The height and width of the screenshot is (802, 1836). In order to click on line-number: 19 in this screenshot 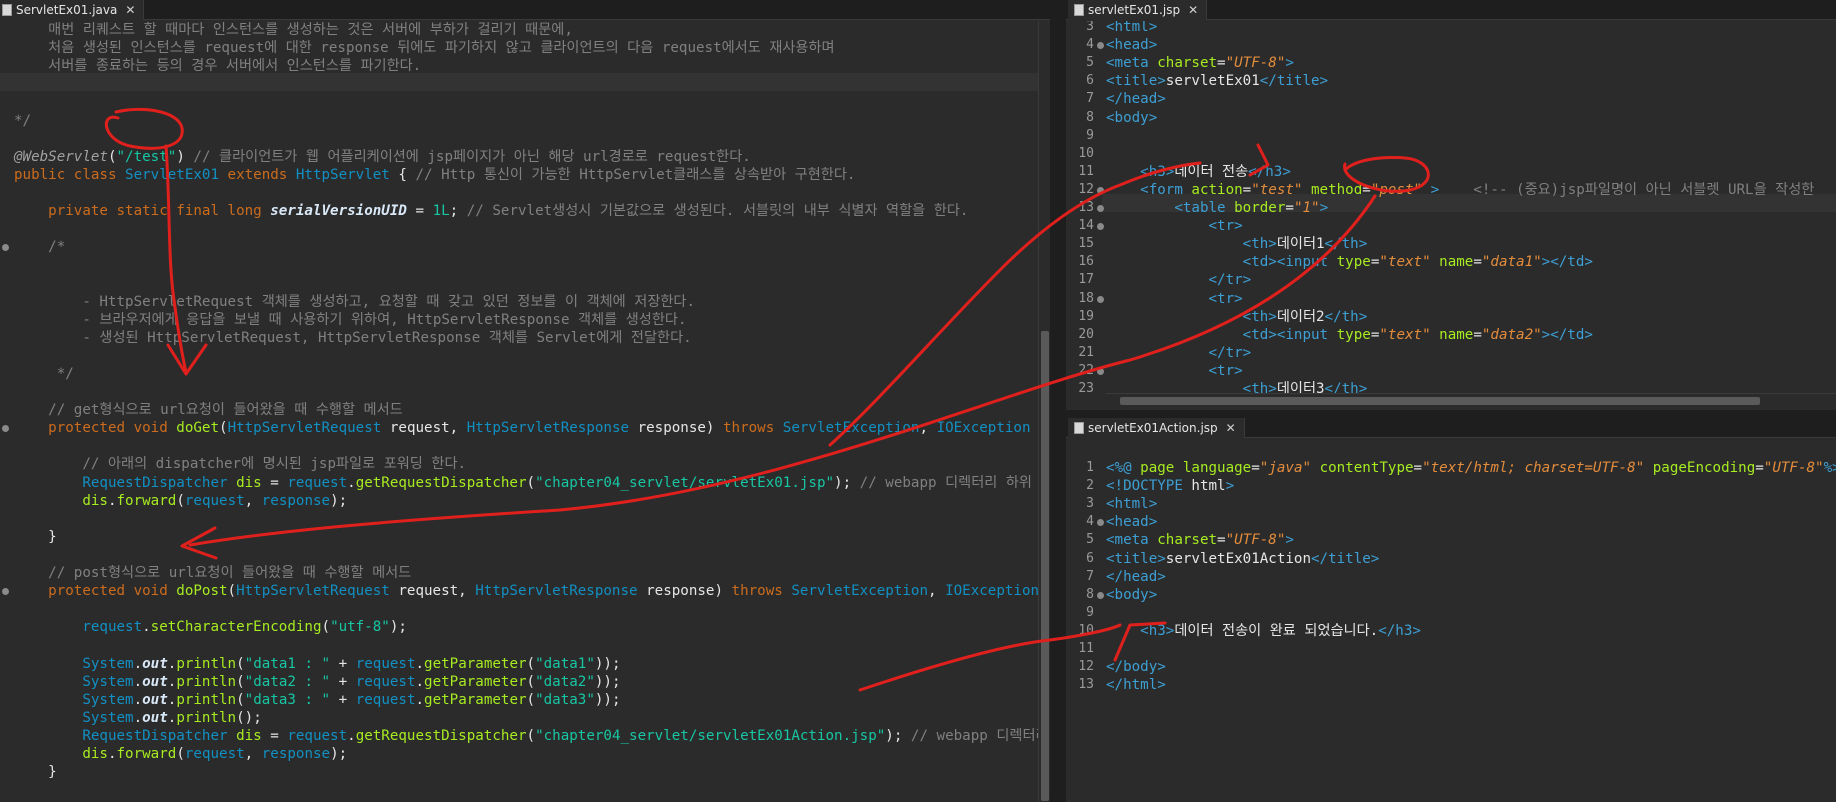, I will do `click(1086, 316)`.